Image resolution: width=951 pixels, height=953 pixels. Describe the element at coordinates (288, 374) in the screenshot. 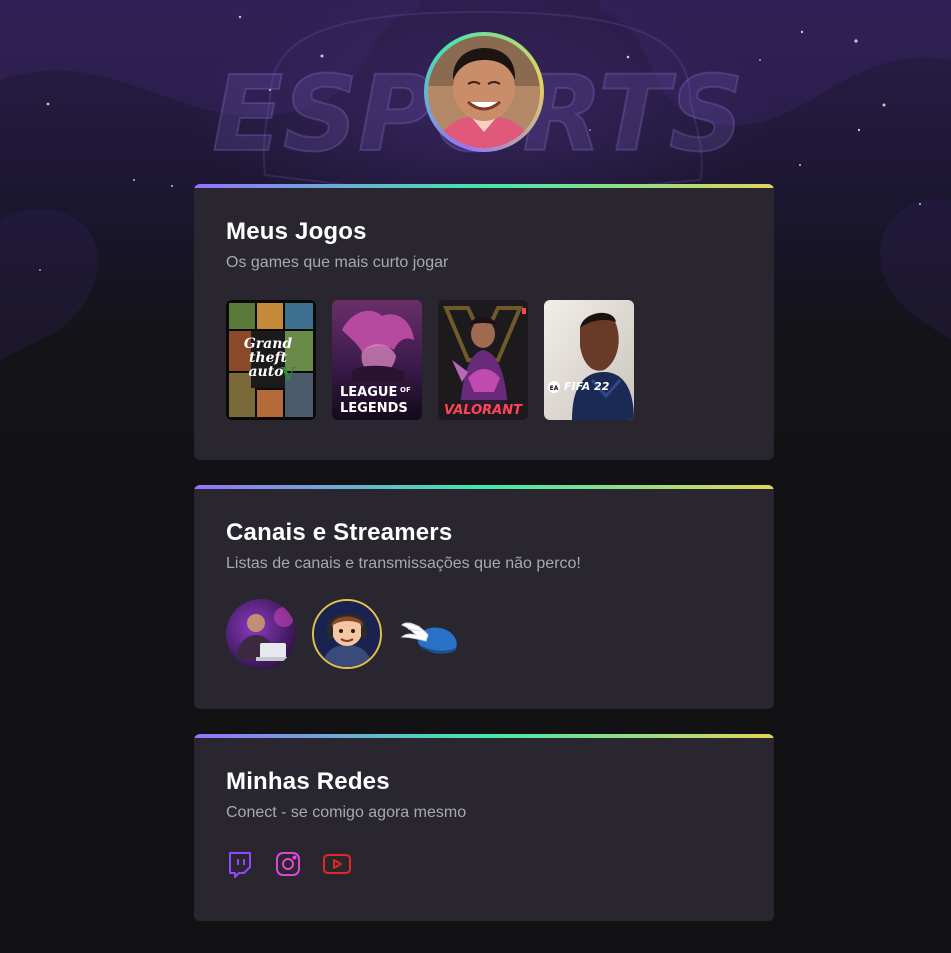

I see `gta-logo-mark: V` at that location.